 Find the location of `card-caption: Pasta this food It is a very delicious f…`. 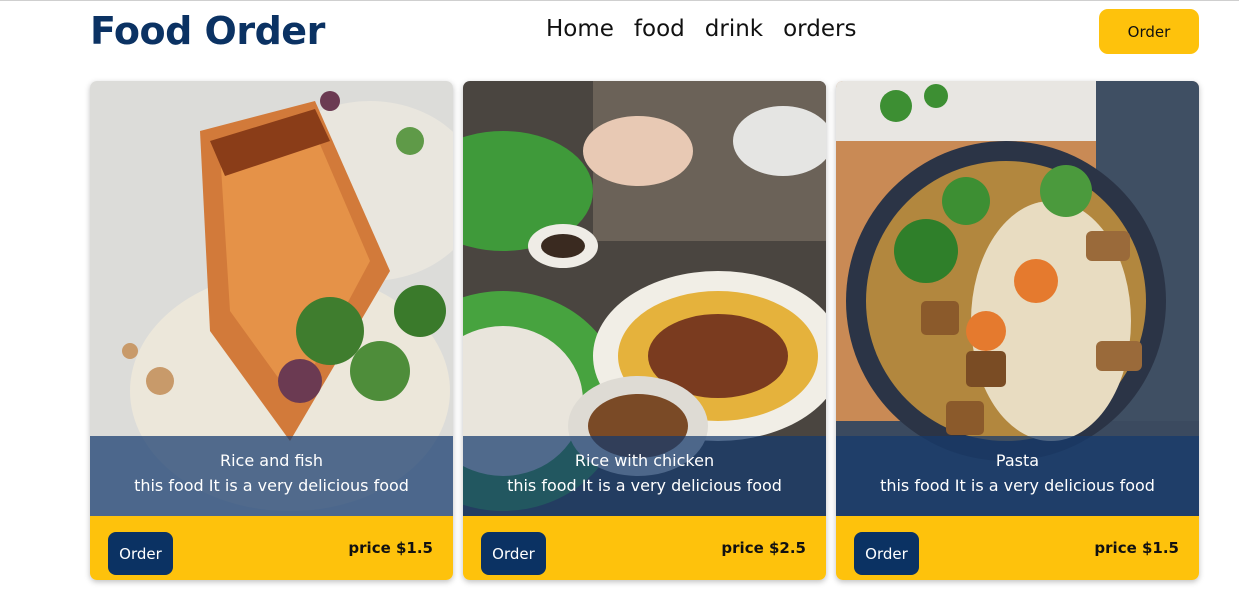

card-caption: Pasta this food It is a very delicious f… is located at coordinates (1017, 476).